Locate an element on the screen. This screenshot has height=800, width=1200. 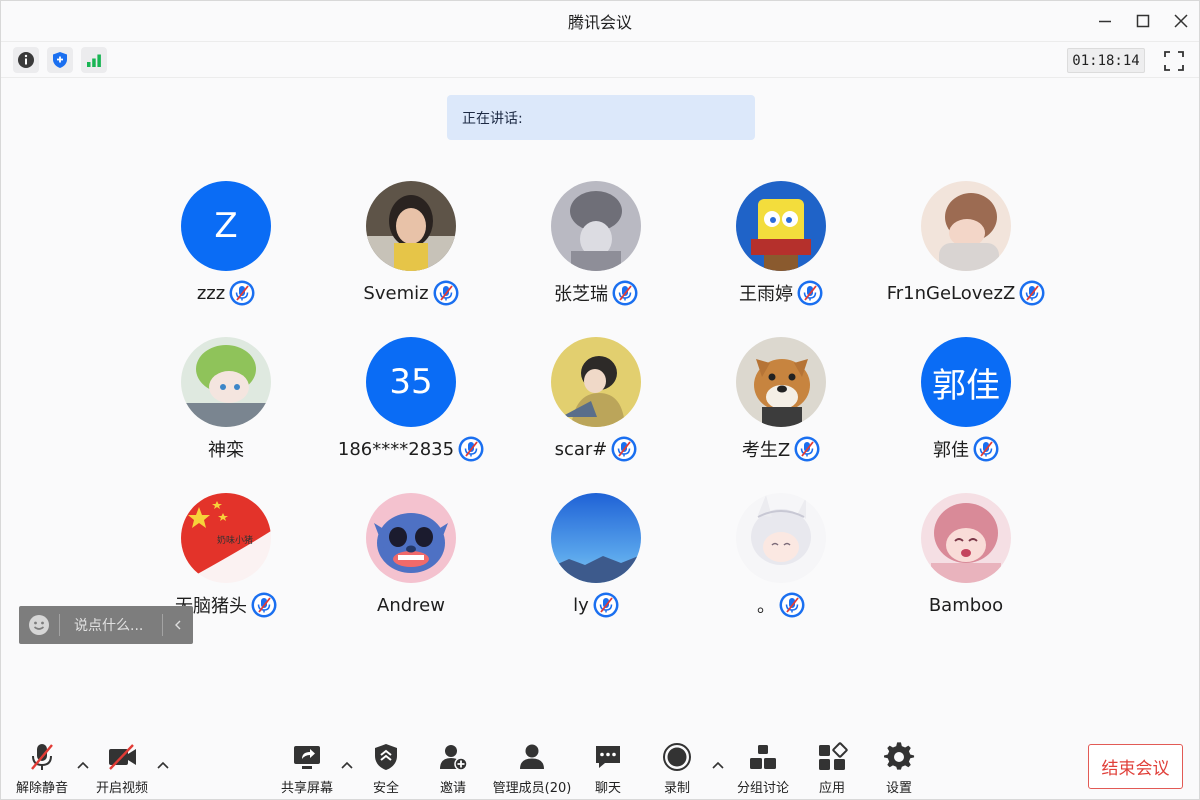
close-icon is located at coordinates (1181, 21).